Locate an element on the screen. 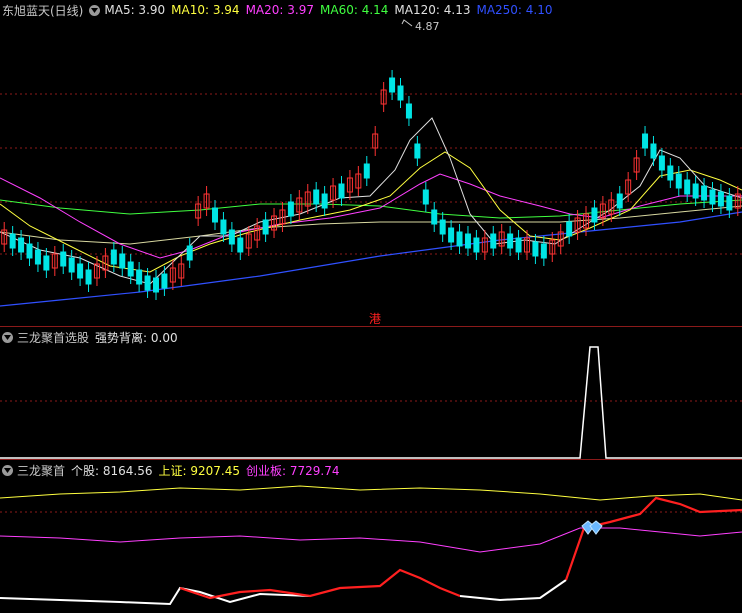  high-price-marker is located at coordinates (407, 23).